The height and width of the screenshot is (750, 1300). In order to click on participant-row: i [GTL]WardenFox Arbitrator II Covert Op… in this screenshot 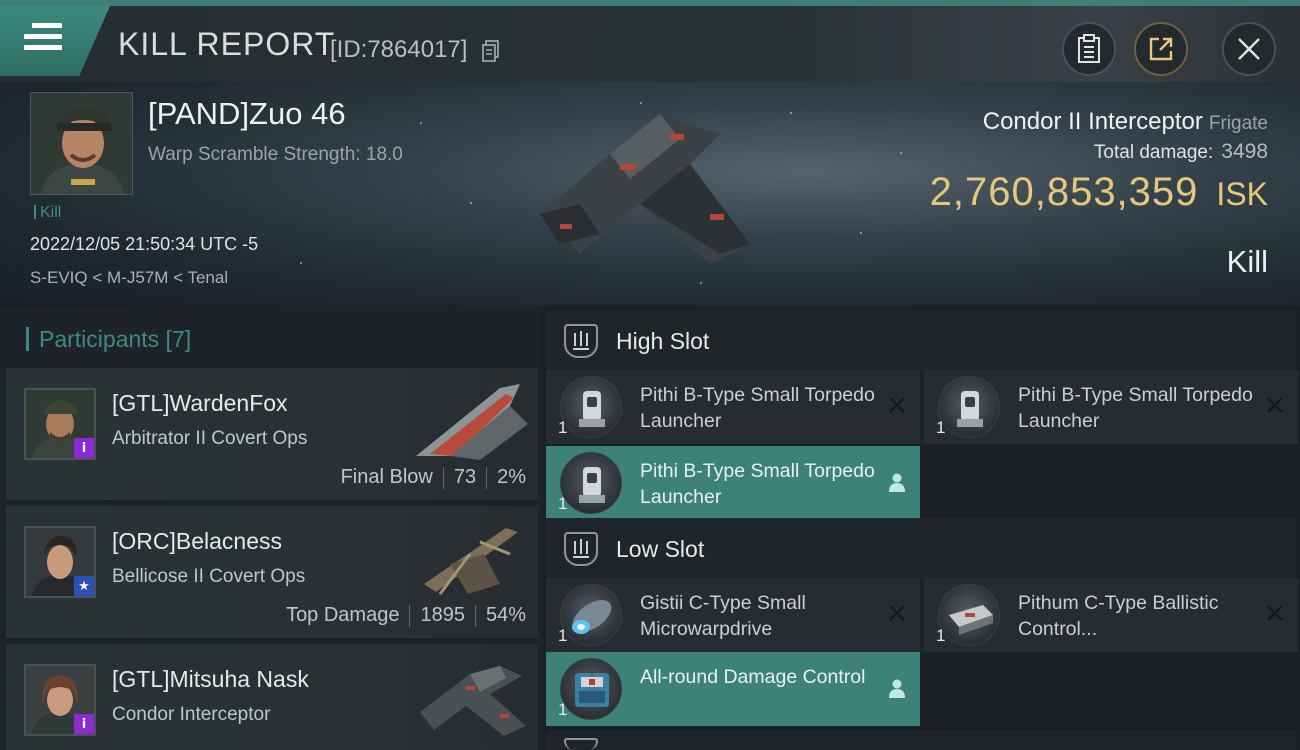, I will do `click(272, 435)`.